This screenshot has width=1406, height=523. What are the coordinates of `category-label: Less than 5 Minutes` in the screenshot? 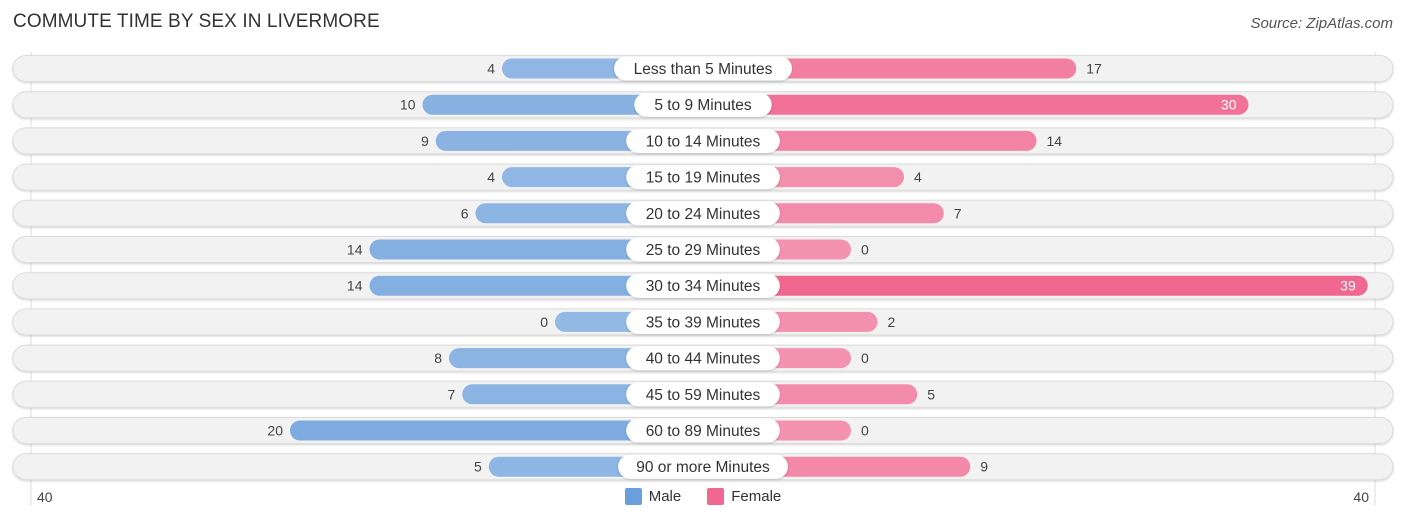 It's located at (703, 69).